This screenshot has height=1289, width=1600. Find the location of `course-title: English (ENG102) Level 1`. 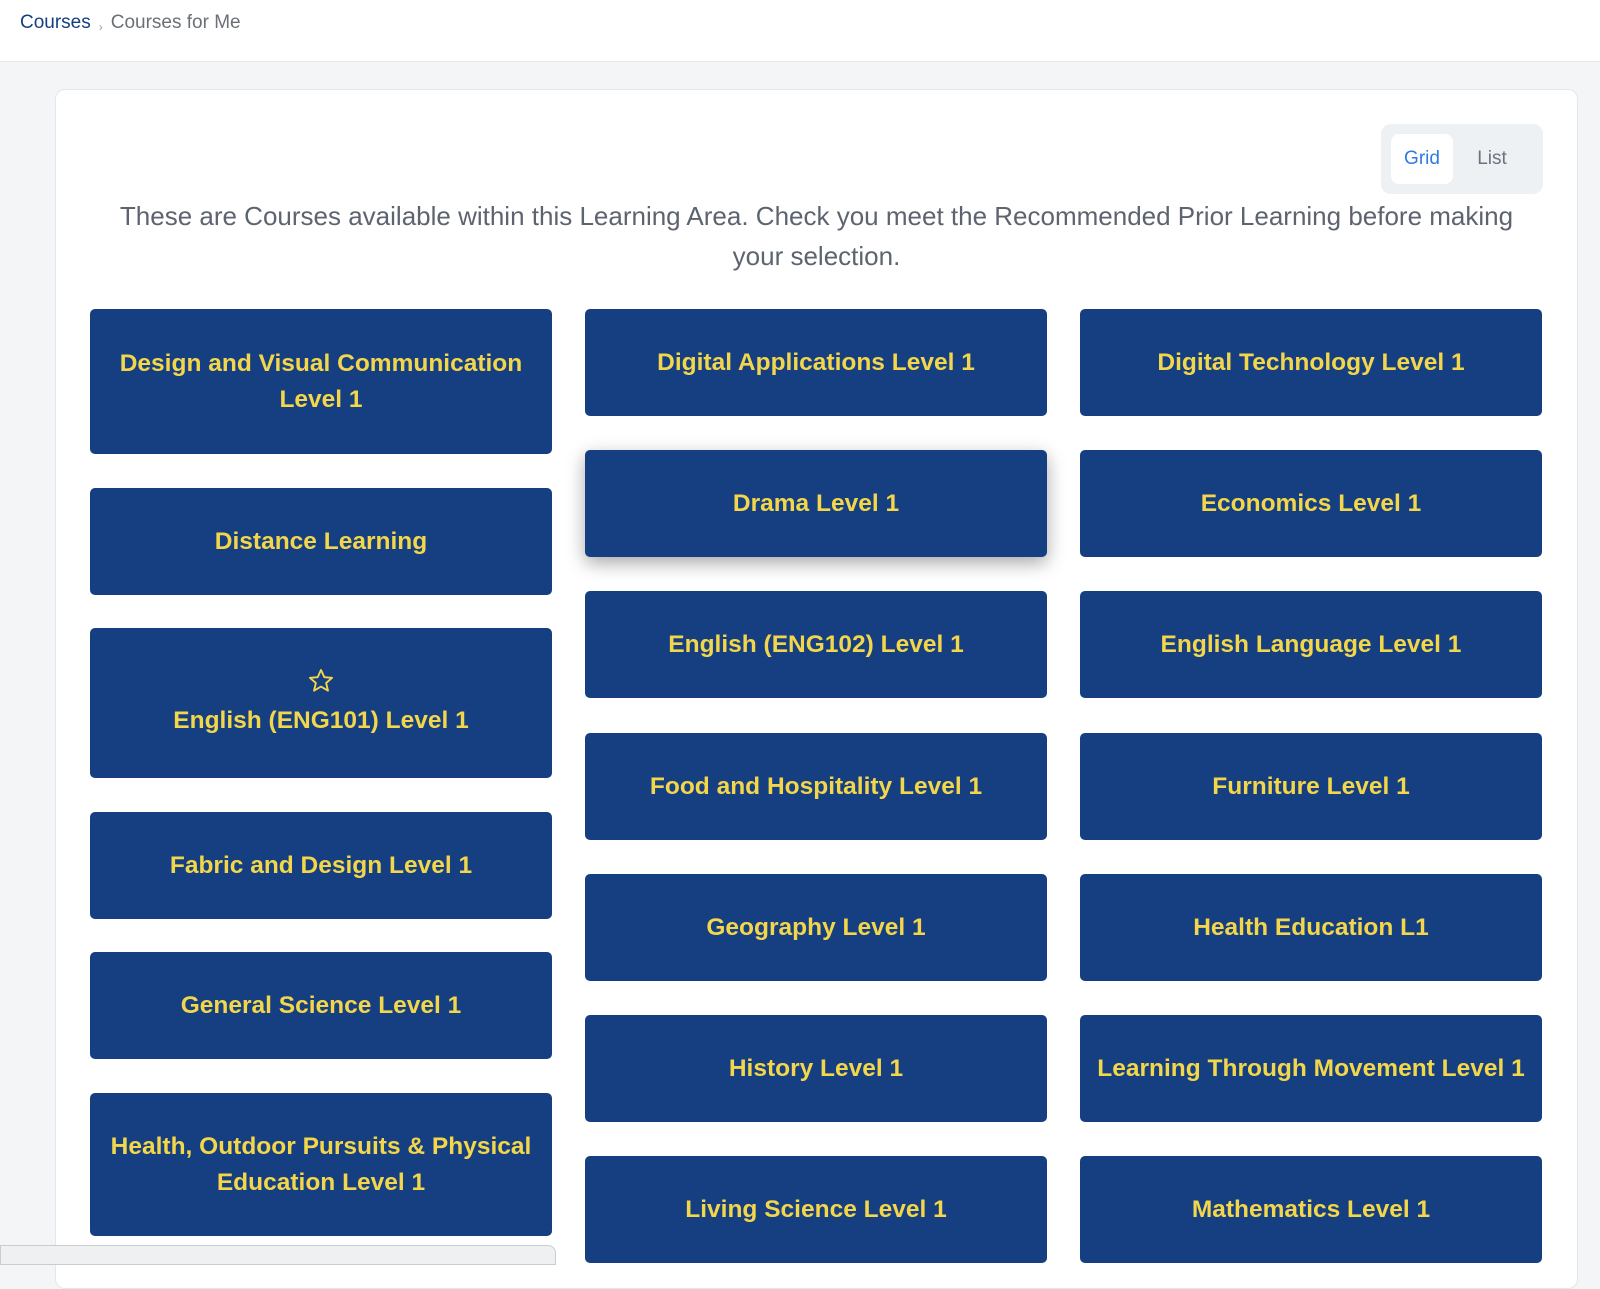

course-title: English (ENG102) Level 1 is located at coordinates (816, 644).